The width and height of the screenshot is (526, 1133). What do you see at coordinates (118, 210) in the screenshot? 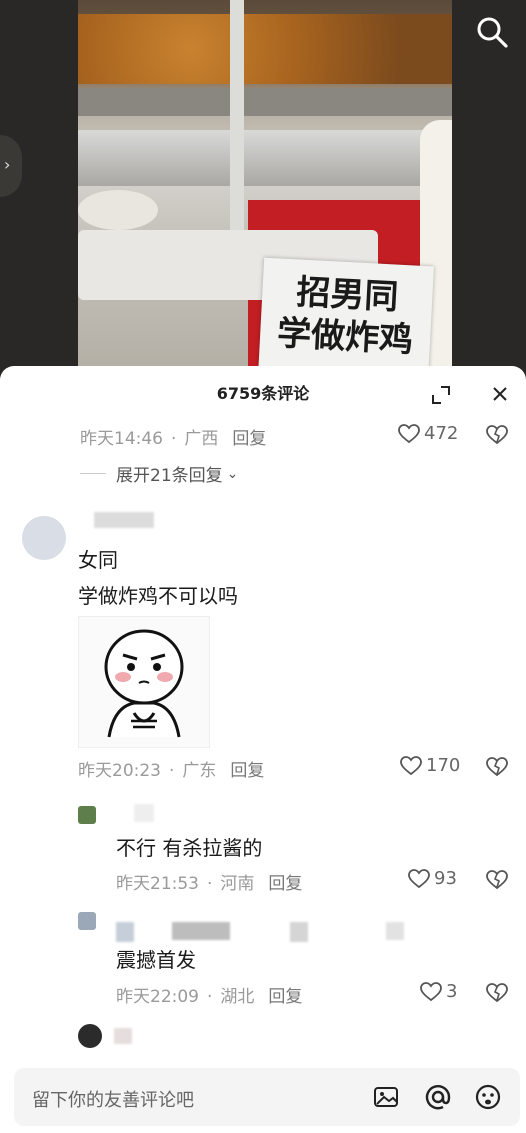
I see `plate` at bounding box center [118, 210].